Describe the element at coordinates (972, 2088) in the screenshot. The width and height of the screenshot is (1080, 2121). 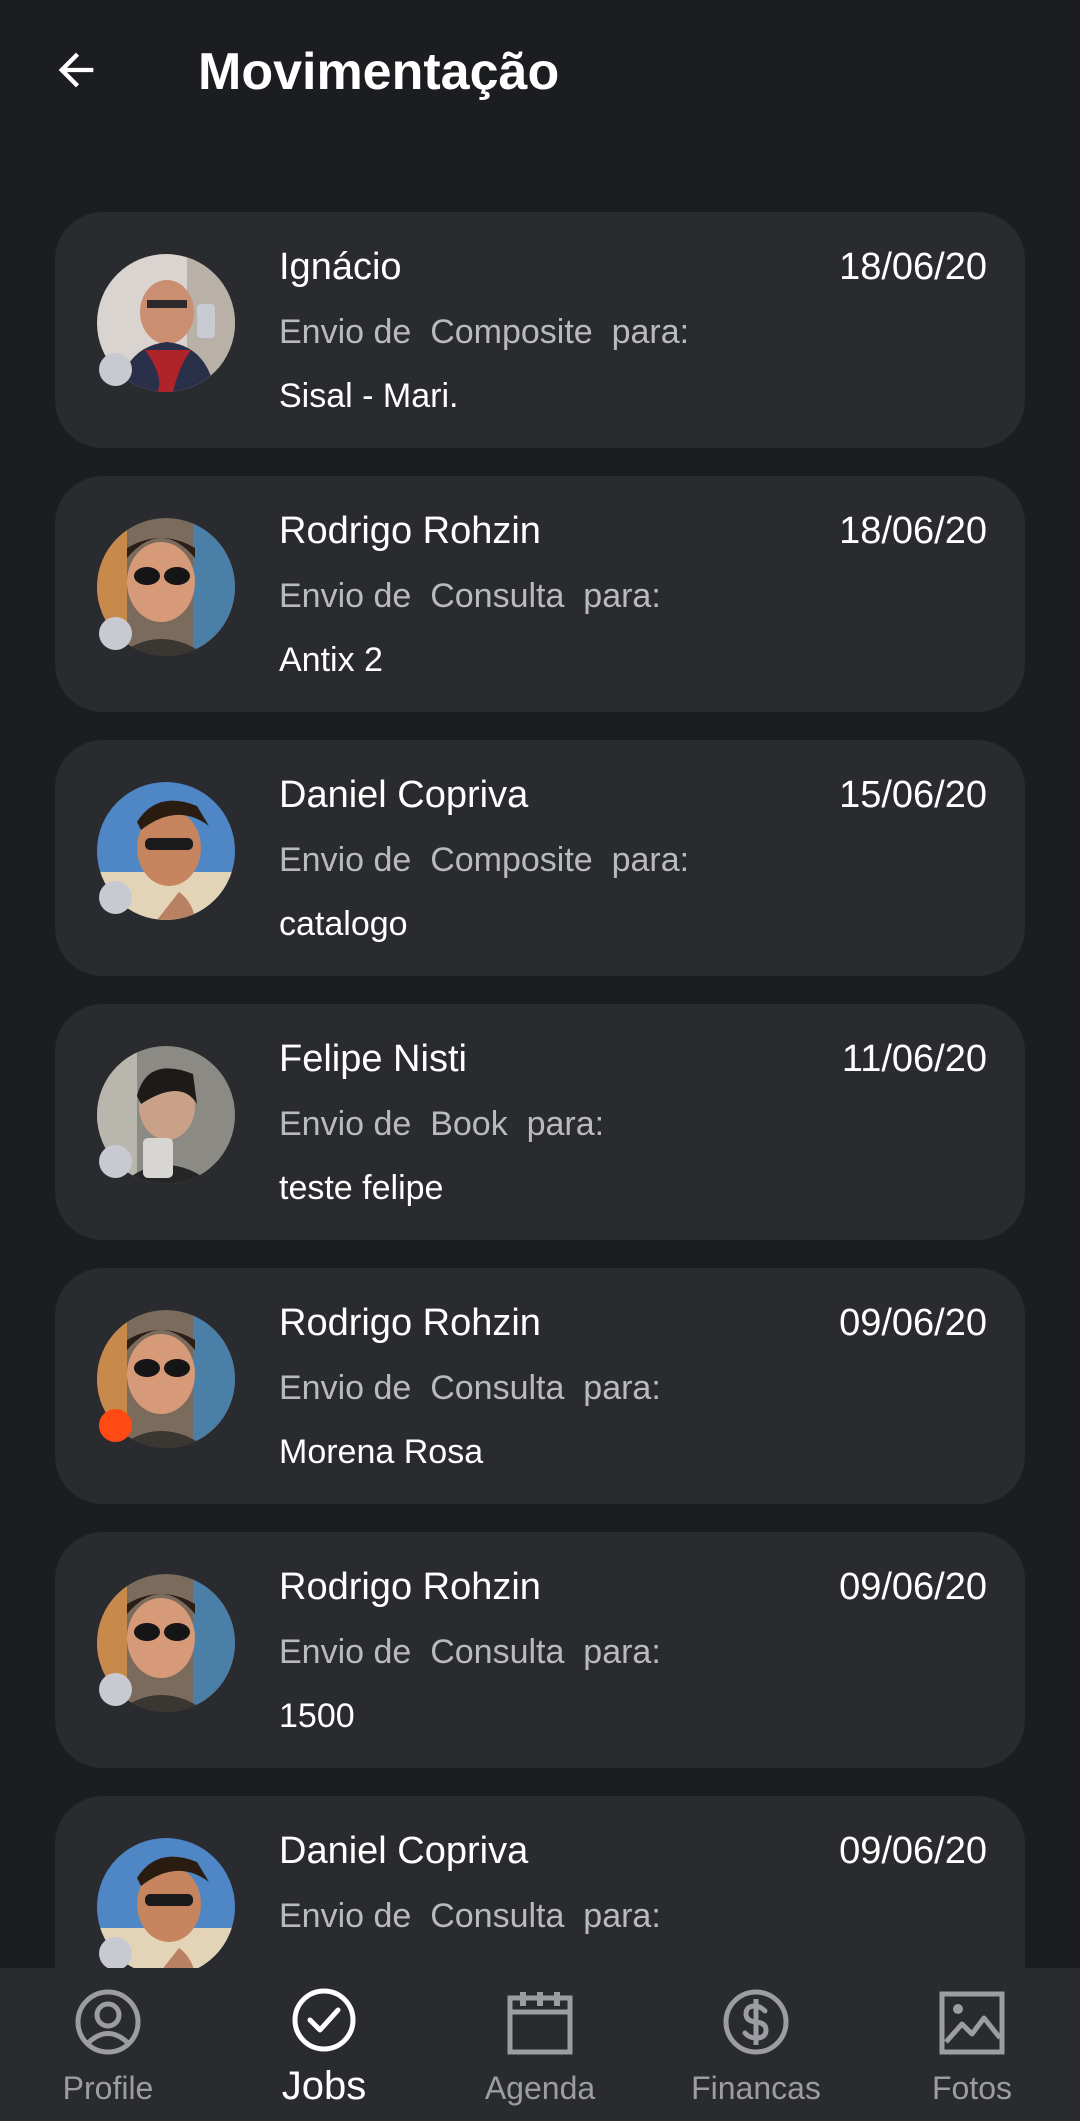
I see `nav-label: Fotos` at that location.